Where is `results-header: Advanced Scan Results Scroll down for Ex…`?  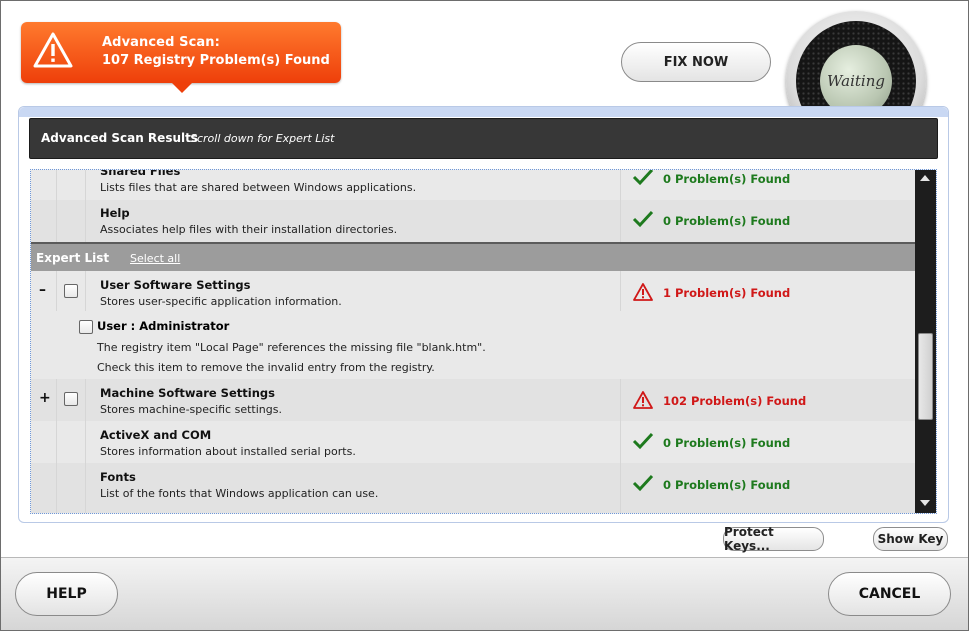
results-header: Advanced Scan Results Scroll down for Ex… is located at coordinates (483, 138).